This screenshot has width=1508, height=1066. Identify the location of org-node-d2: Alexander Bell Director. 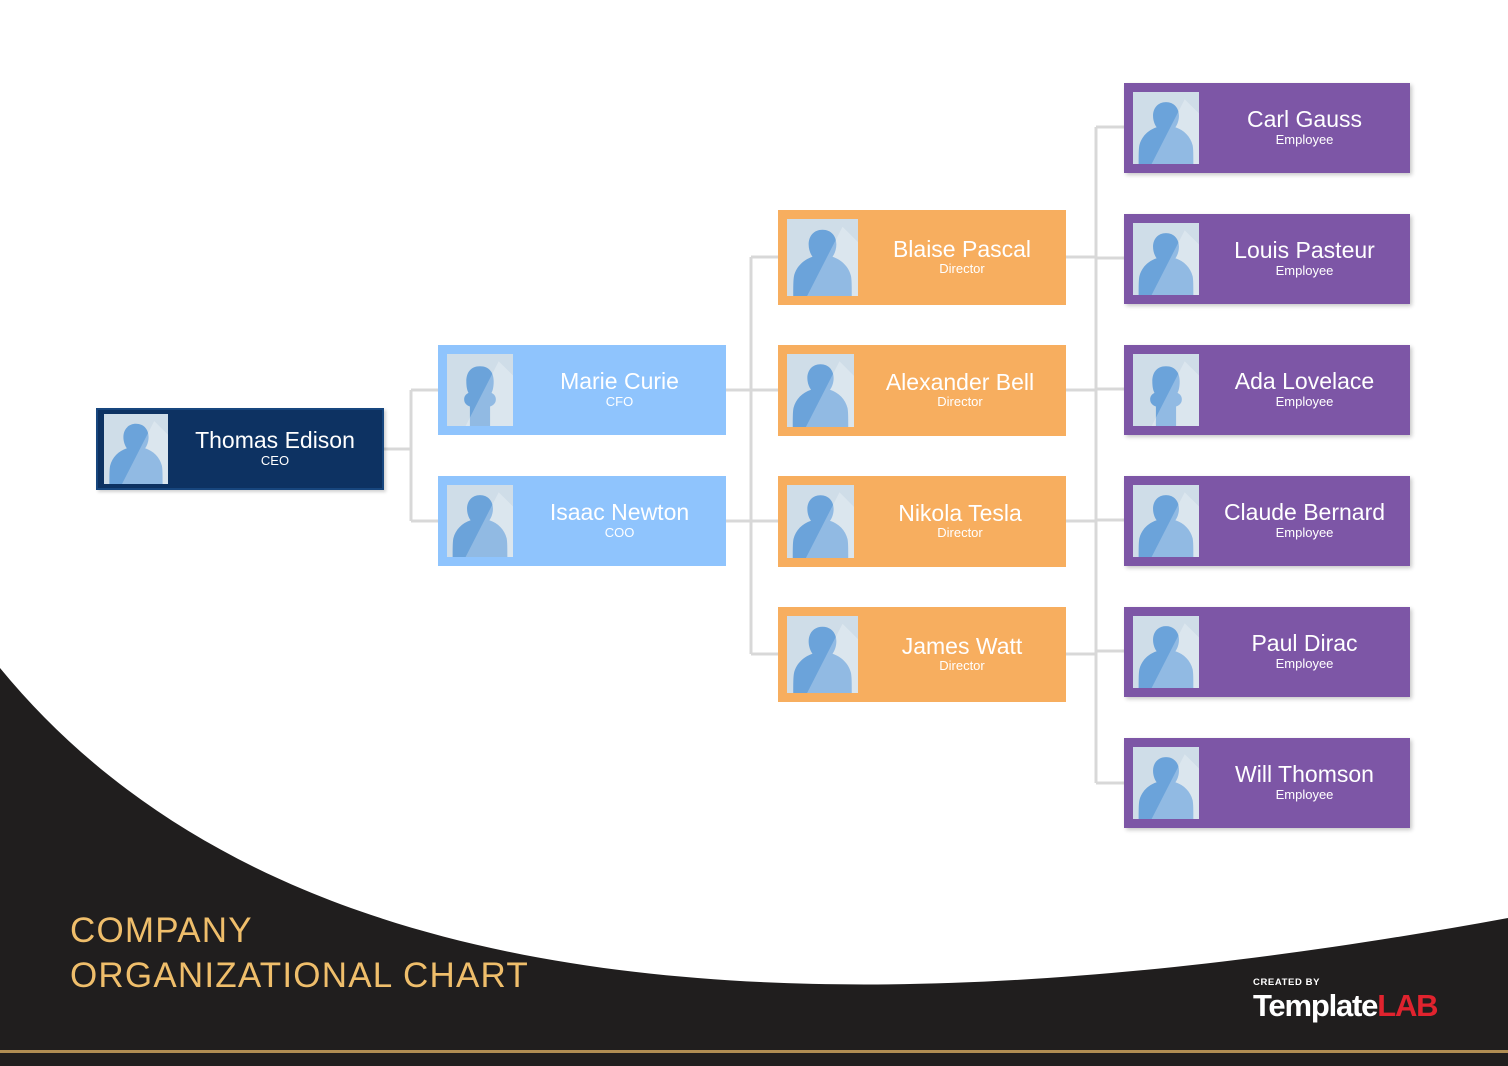
(922, 390).